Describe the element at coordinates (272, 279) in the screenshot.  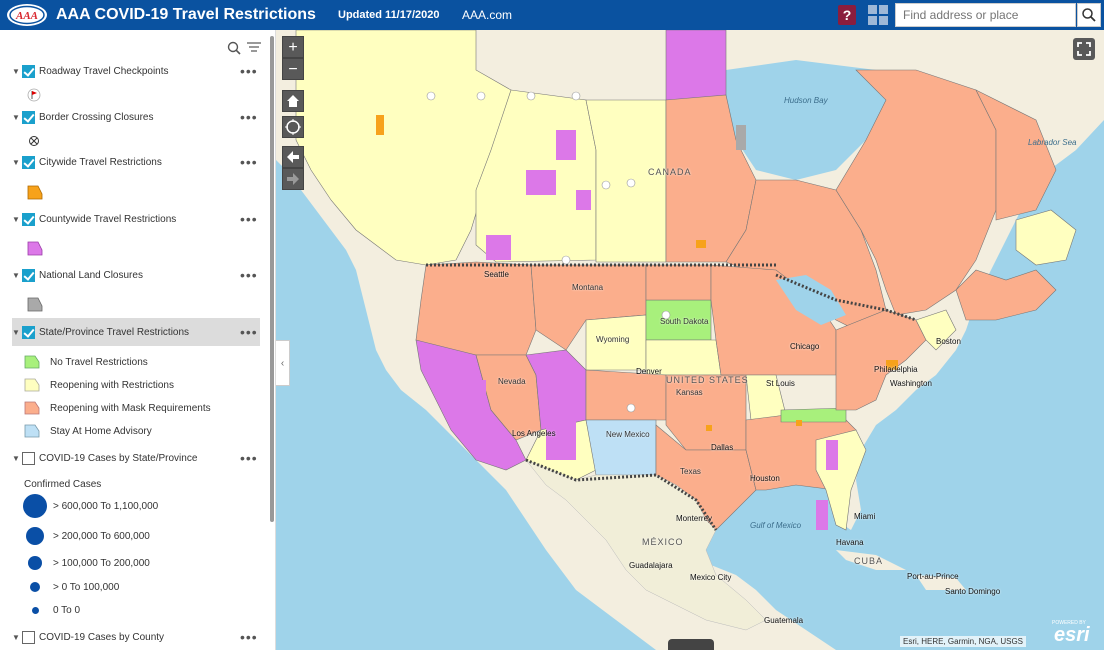
I see `sidebar-scrollbar` at that location.